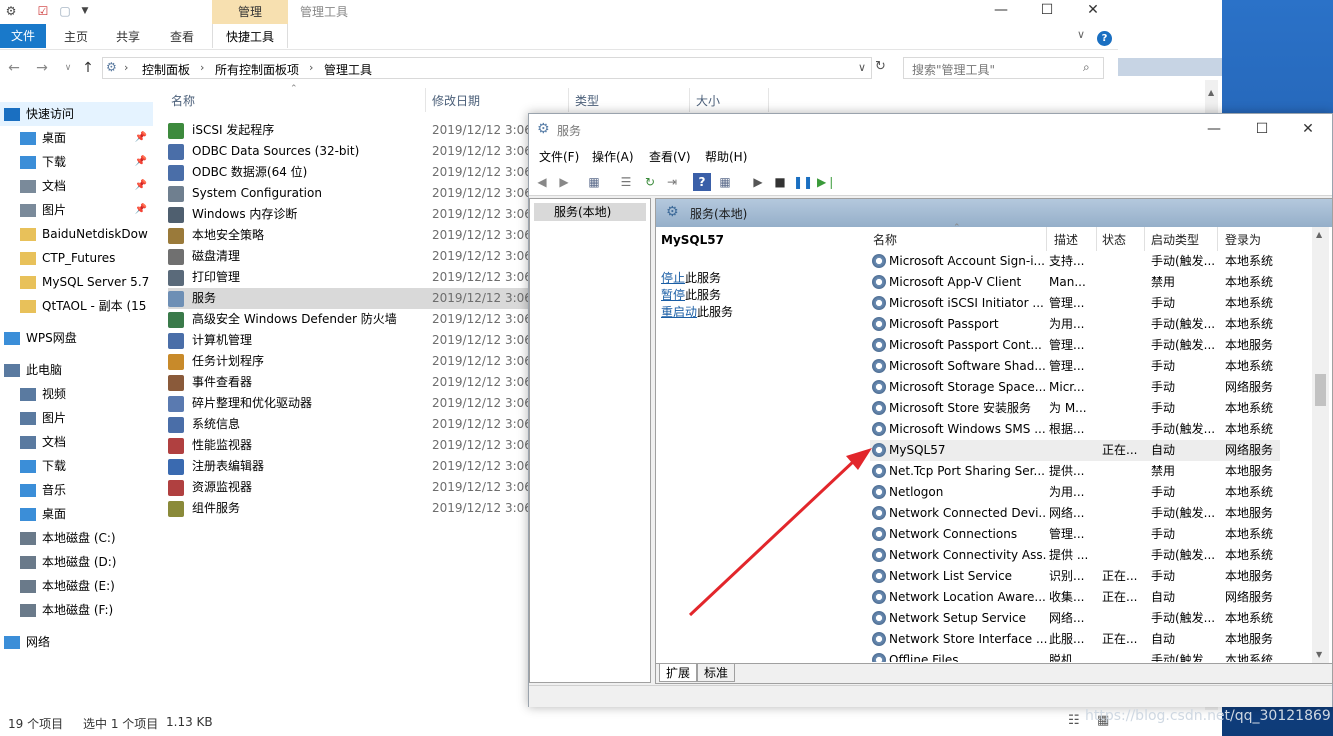  What do you see at coordinates (350, 340) in the screenshot?
I see `file-row: 计算机管理 2019/12/12 3:06` at bounding box center [350, 340].